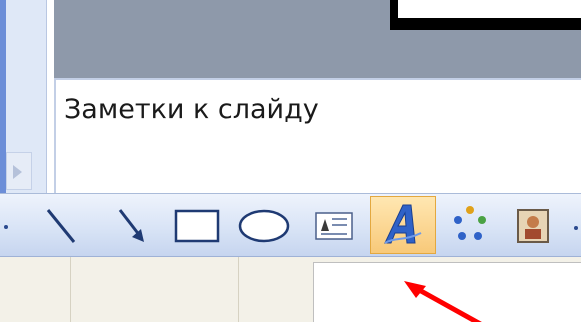  I want to click on annotation-arrow, so click(443, 301).